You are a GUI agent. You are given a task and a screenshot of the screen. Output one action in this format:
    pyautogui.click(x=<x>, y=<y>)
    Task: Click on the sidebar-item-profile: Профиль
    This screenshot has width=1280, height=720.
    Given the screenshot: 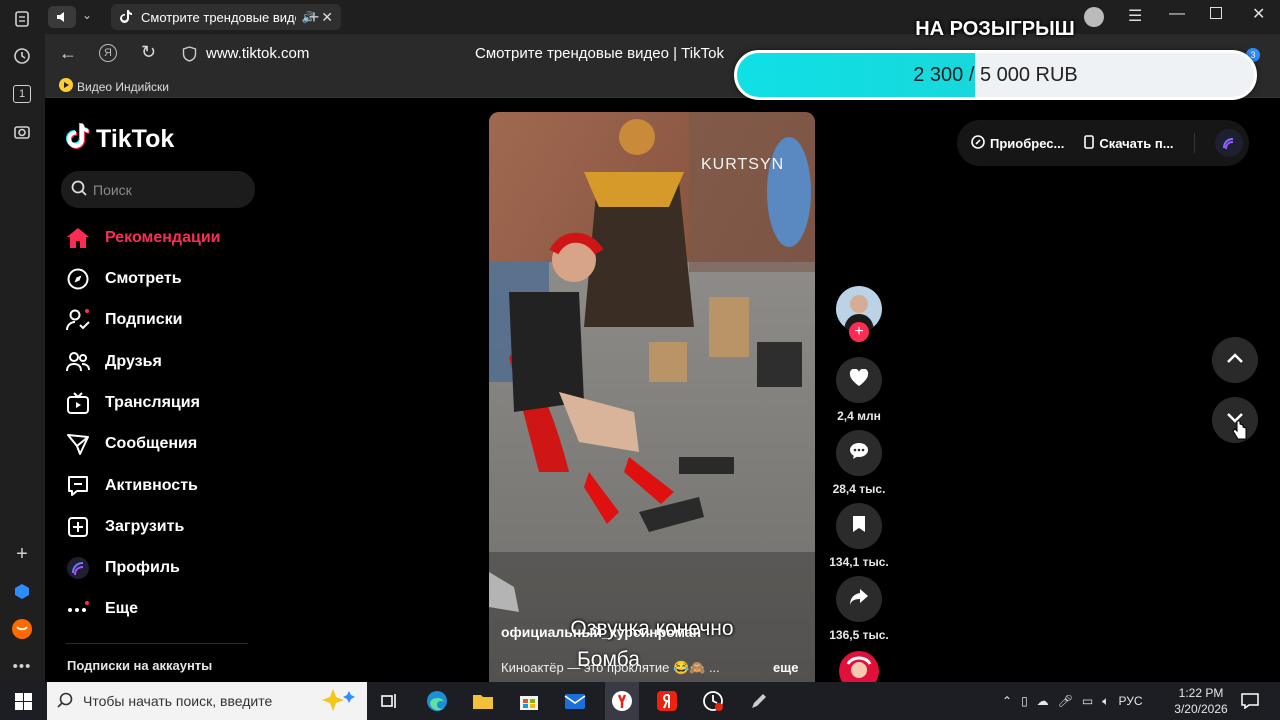 What is the action you would take?
    pyautogui.click(x=123, y=568)
    